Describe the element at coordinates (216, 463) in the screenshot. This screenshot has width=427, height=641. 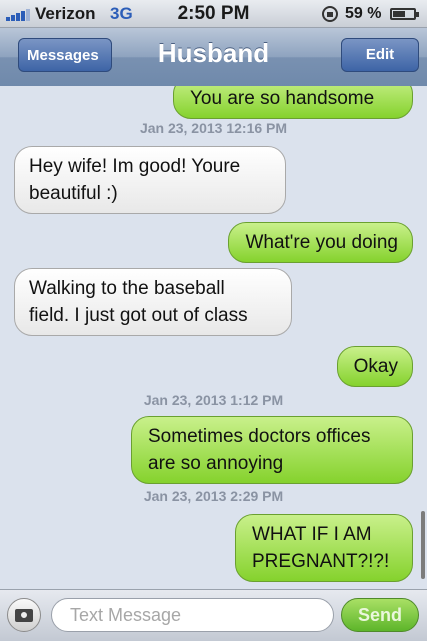
I see `message-text-line: are so annoying` at that location.